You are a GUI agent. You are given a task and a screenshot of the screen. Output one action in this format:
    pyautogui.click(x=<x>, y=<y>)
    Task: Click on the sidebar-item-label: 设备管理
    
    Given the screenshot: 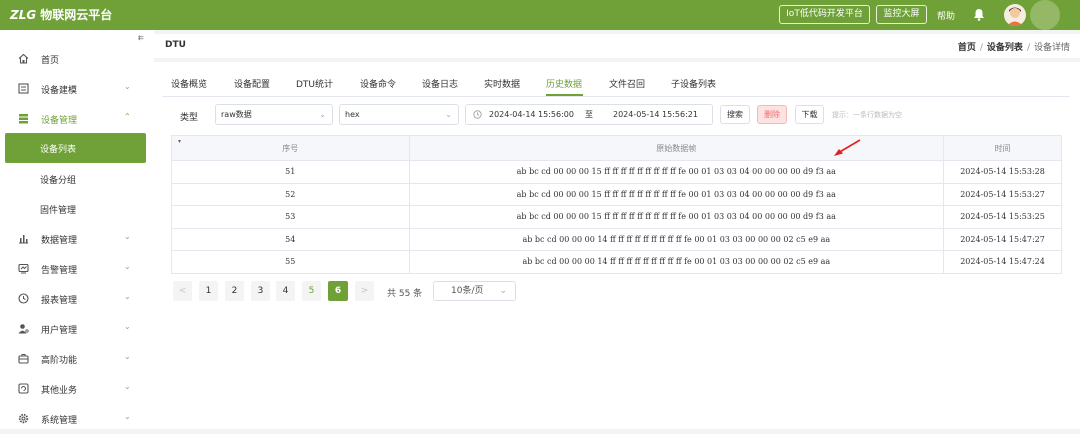 What is the action you would take?
    pyautogui.click(x=59, y=121)
    